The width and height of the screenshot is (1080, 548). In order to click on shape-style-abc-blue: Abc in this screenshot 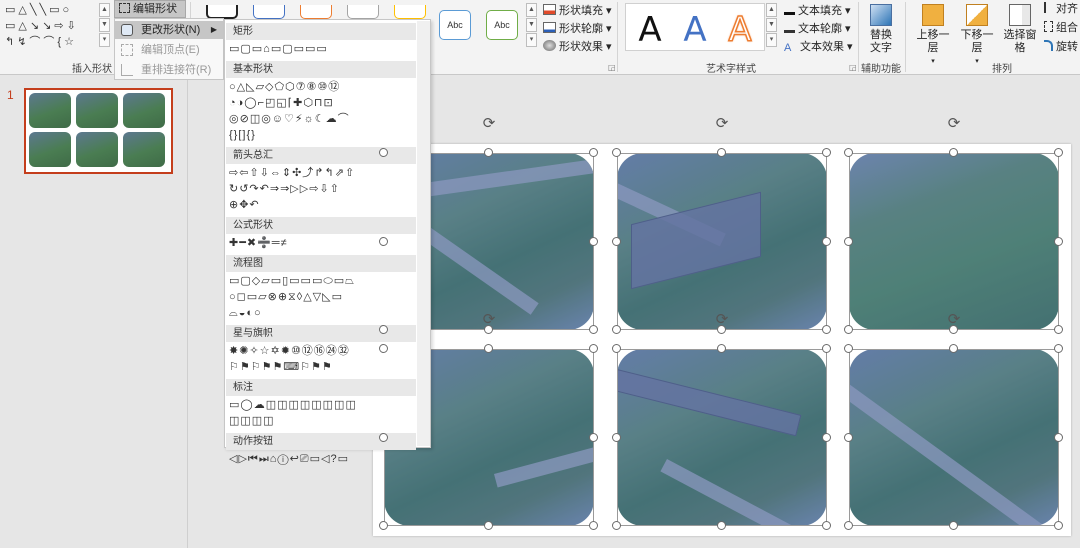, I will do `click(455, 25)`.